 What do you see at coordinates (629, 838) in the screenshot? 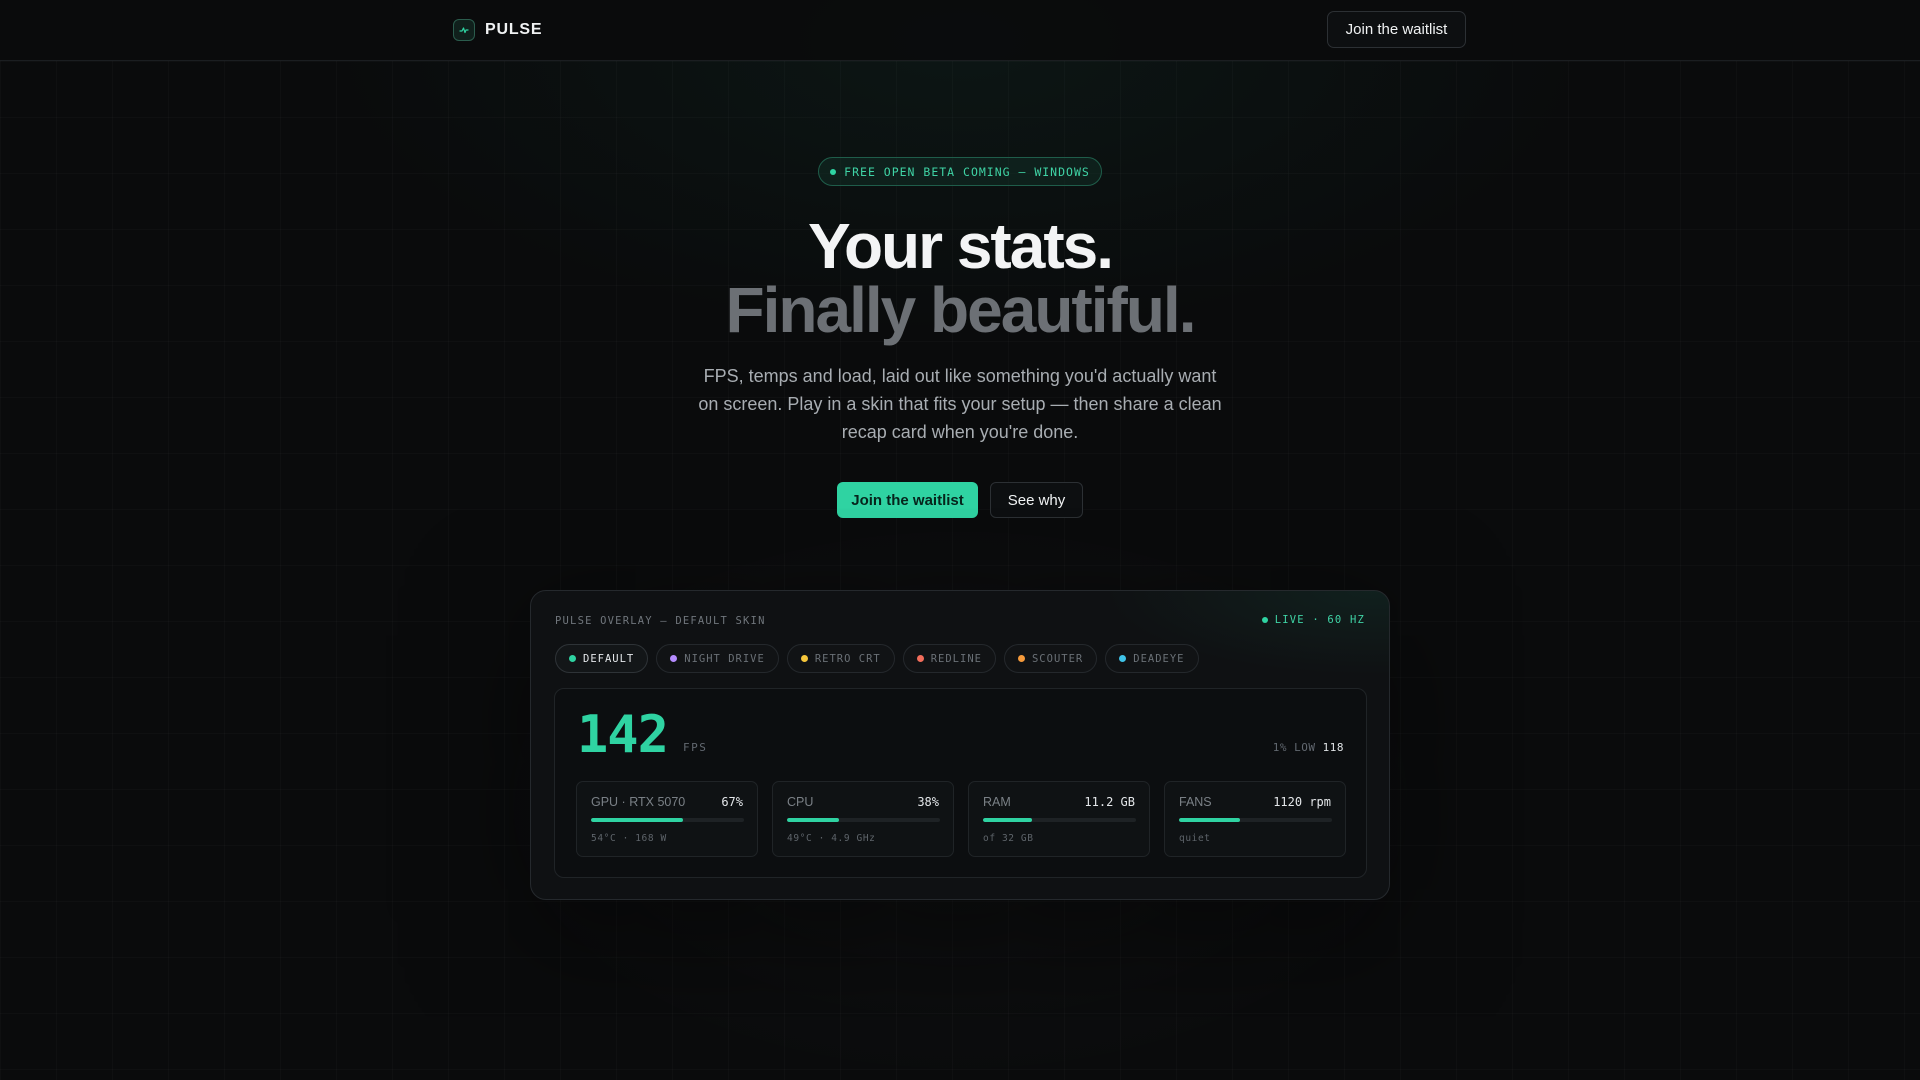
I see `stat-sub: 54°C · 168 W` at bounding box center [629, 838].